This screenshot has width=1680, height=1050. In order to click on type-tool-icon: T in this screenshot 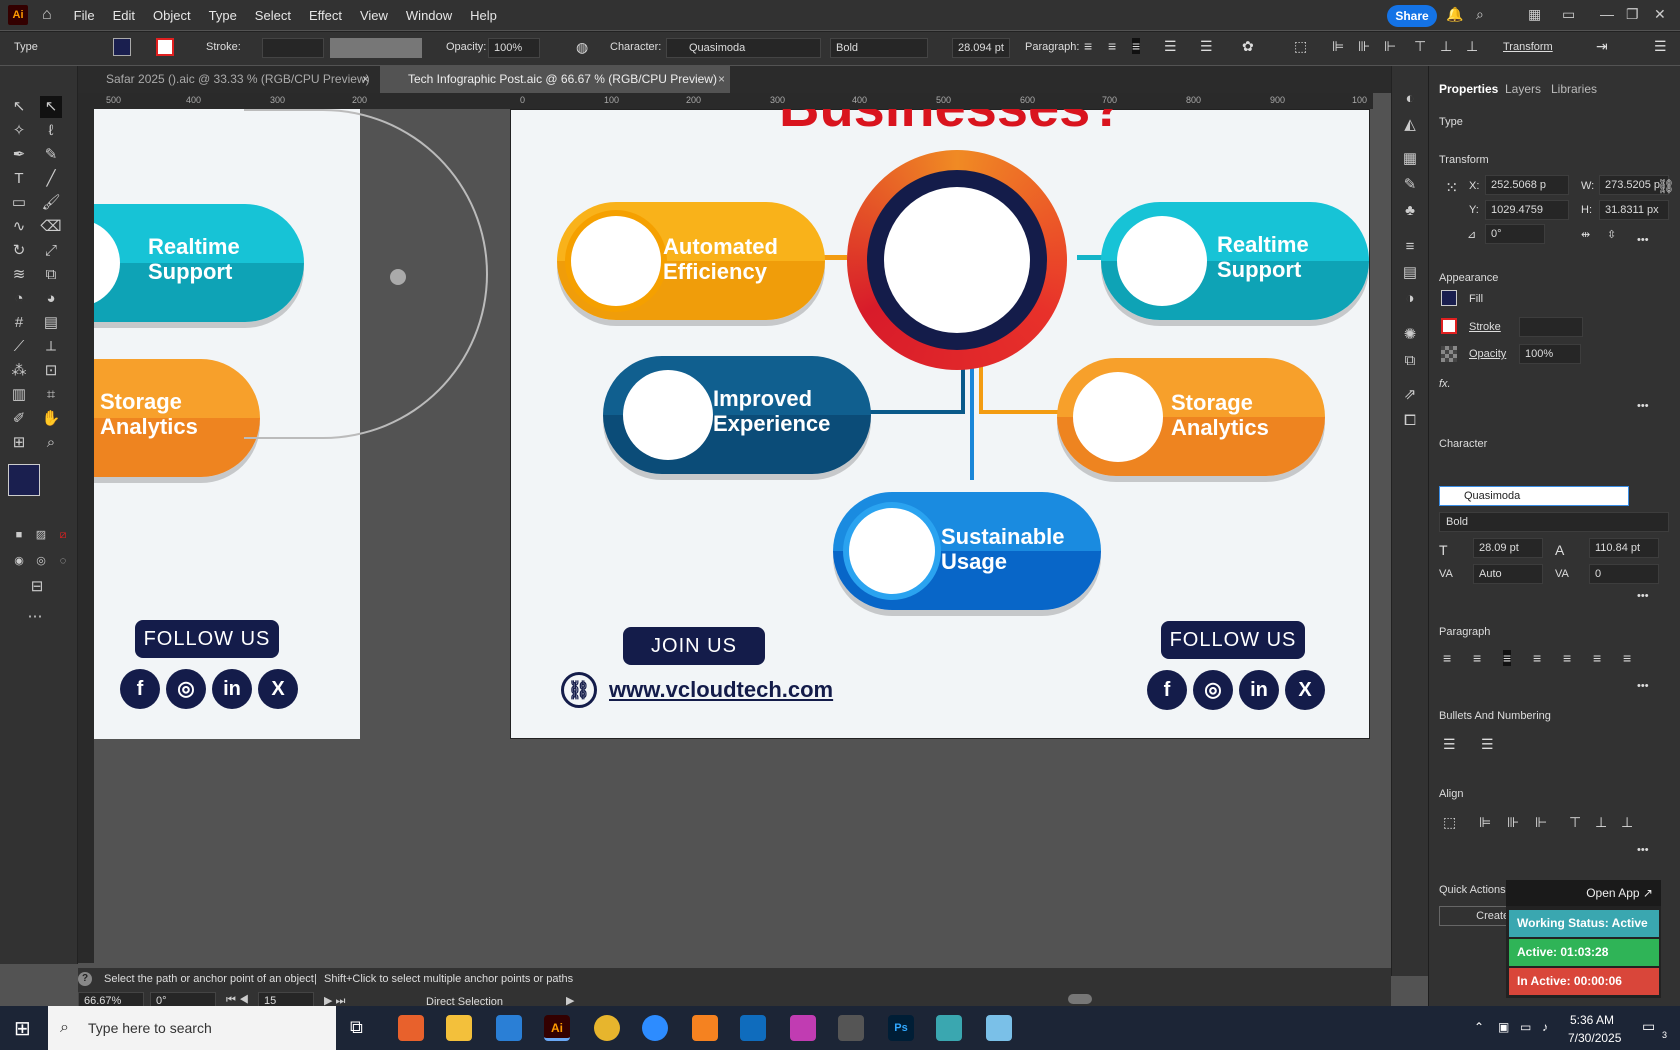, I will do `click(19, 179)`.